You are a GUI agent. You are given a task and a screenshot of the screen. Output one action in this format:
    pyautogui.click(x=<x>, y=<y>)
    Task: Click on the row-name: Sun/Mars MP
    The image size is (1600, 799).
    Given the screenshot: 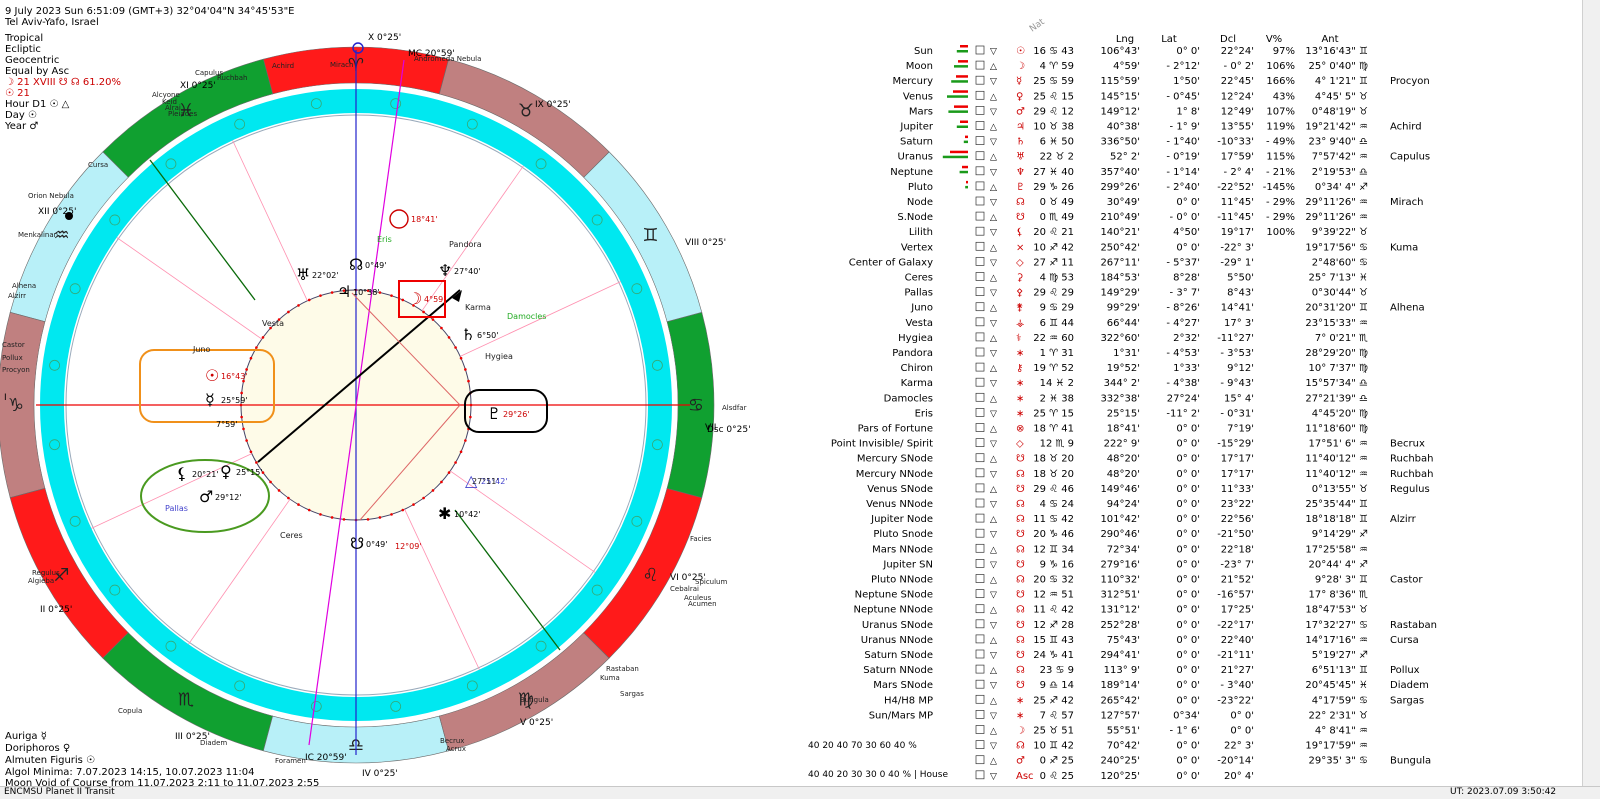 What is the action you would take?
    pyautogui.click(x=901, y=715)
    